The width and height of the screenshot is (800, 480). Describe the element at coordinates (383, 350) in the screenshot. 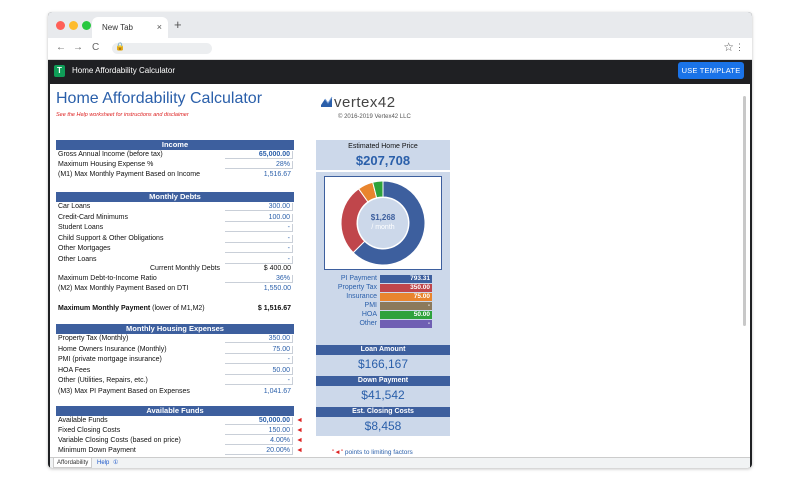

I see `loan-amount-header: Loan Amount` at that location.